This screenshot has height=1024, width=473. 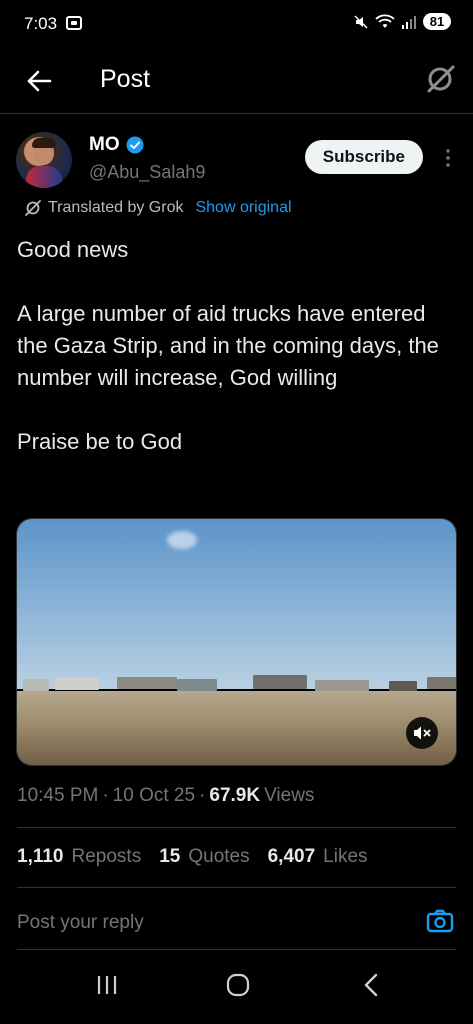 What do you see at coordinates (236, 924) in the screenshot?
I see `reply-composer: Post your reply` at bounding box center [236, 924].